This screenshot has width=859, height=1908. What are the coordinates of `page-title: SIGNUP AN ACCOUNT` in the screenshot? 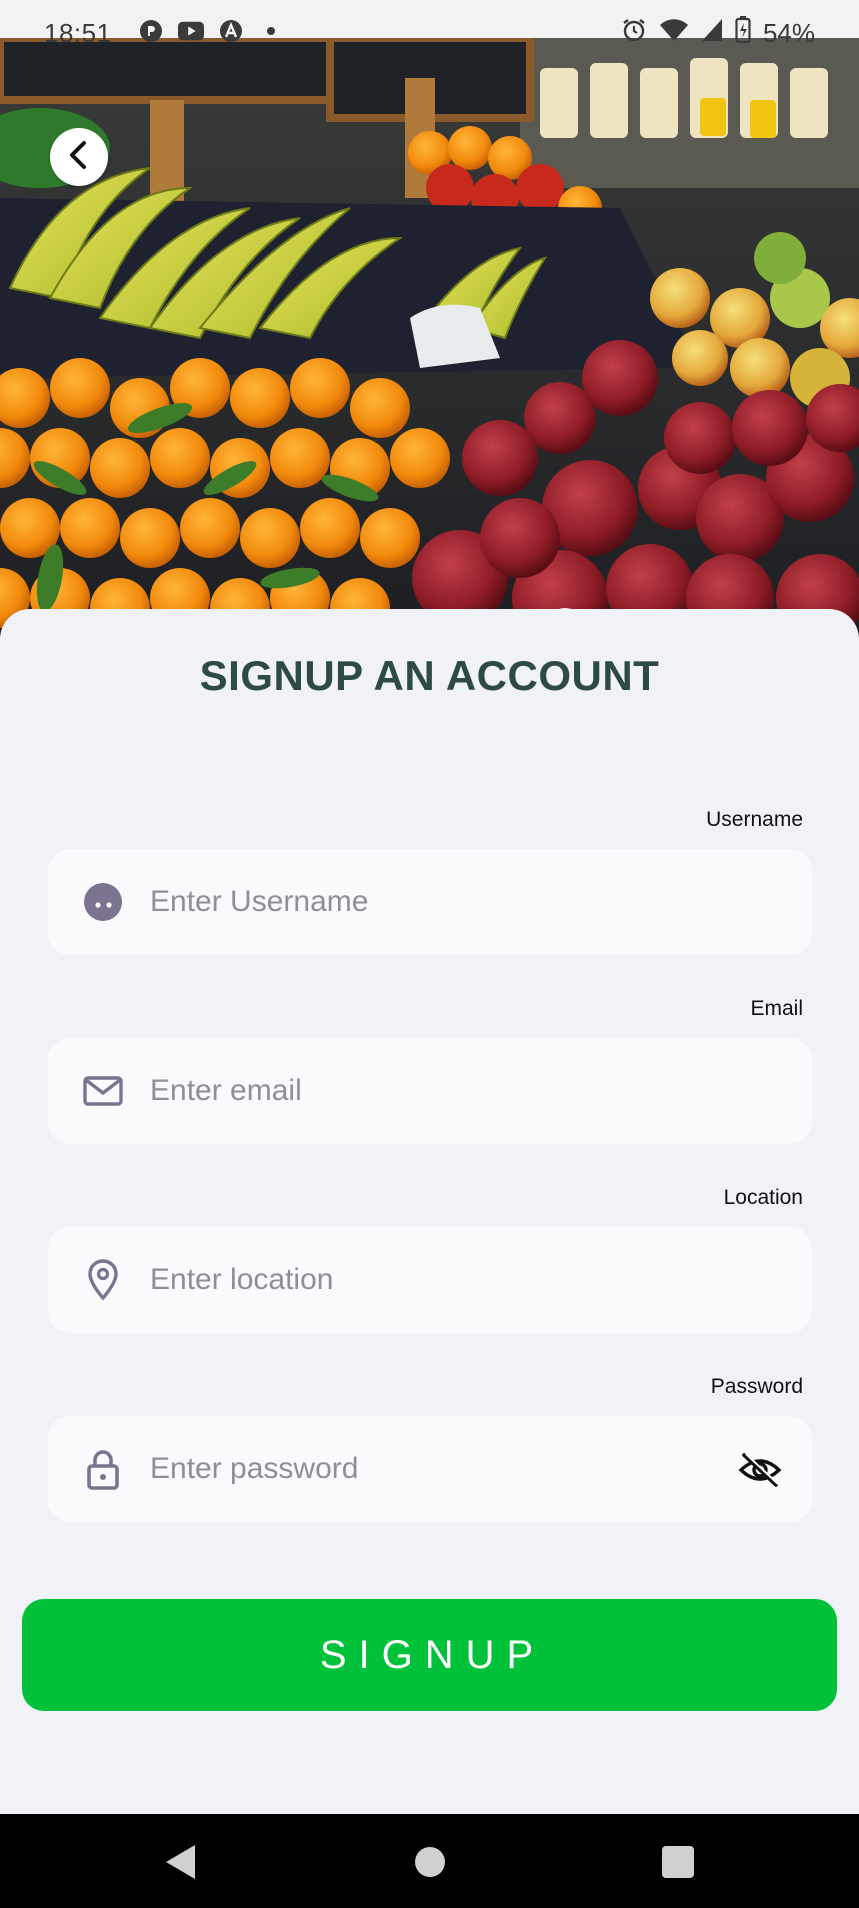 It's located at (429, 675).